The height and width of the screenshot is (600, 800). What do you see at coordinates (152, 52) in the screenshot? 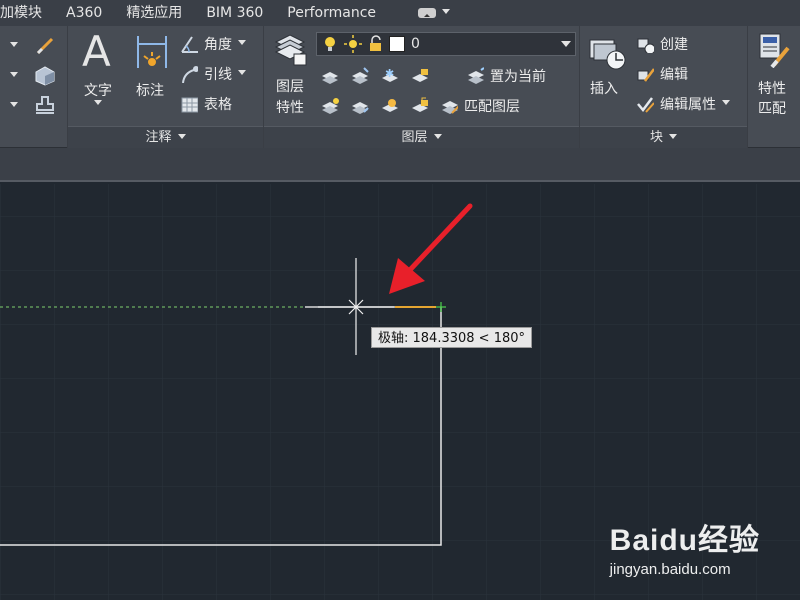
I see `dimension-icon` at bounding box center [152, 52].